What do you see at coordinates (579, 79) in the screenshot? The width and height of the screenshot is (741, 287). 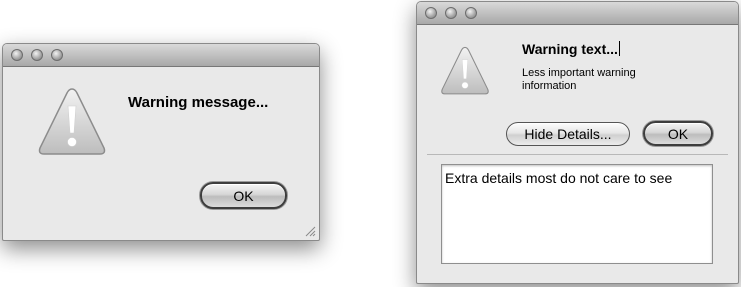 I see `informative-text: Less important warning information` at bounding box center [579, 79].